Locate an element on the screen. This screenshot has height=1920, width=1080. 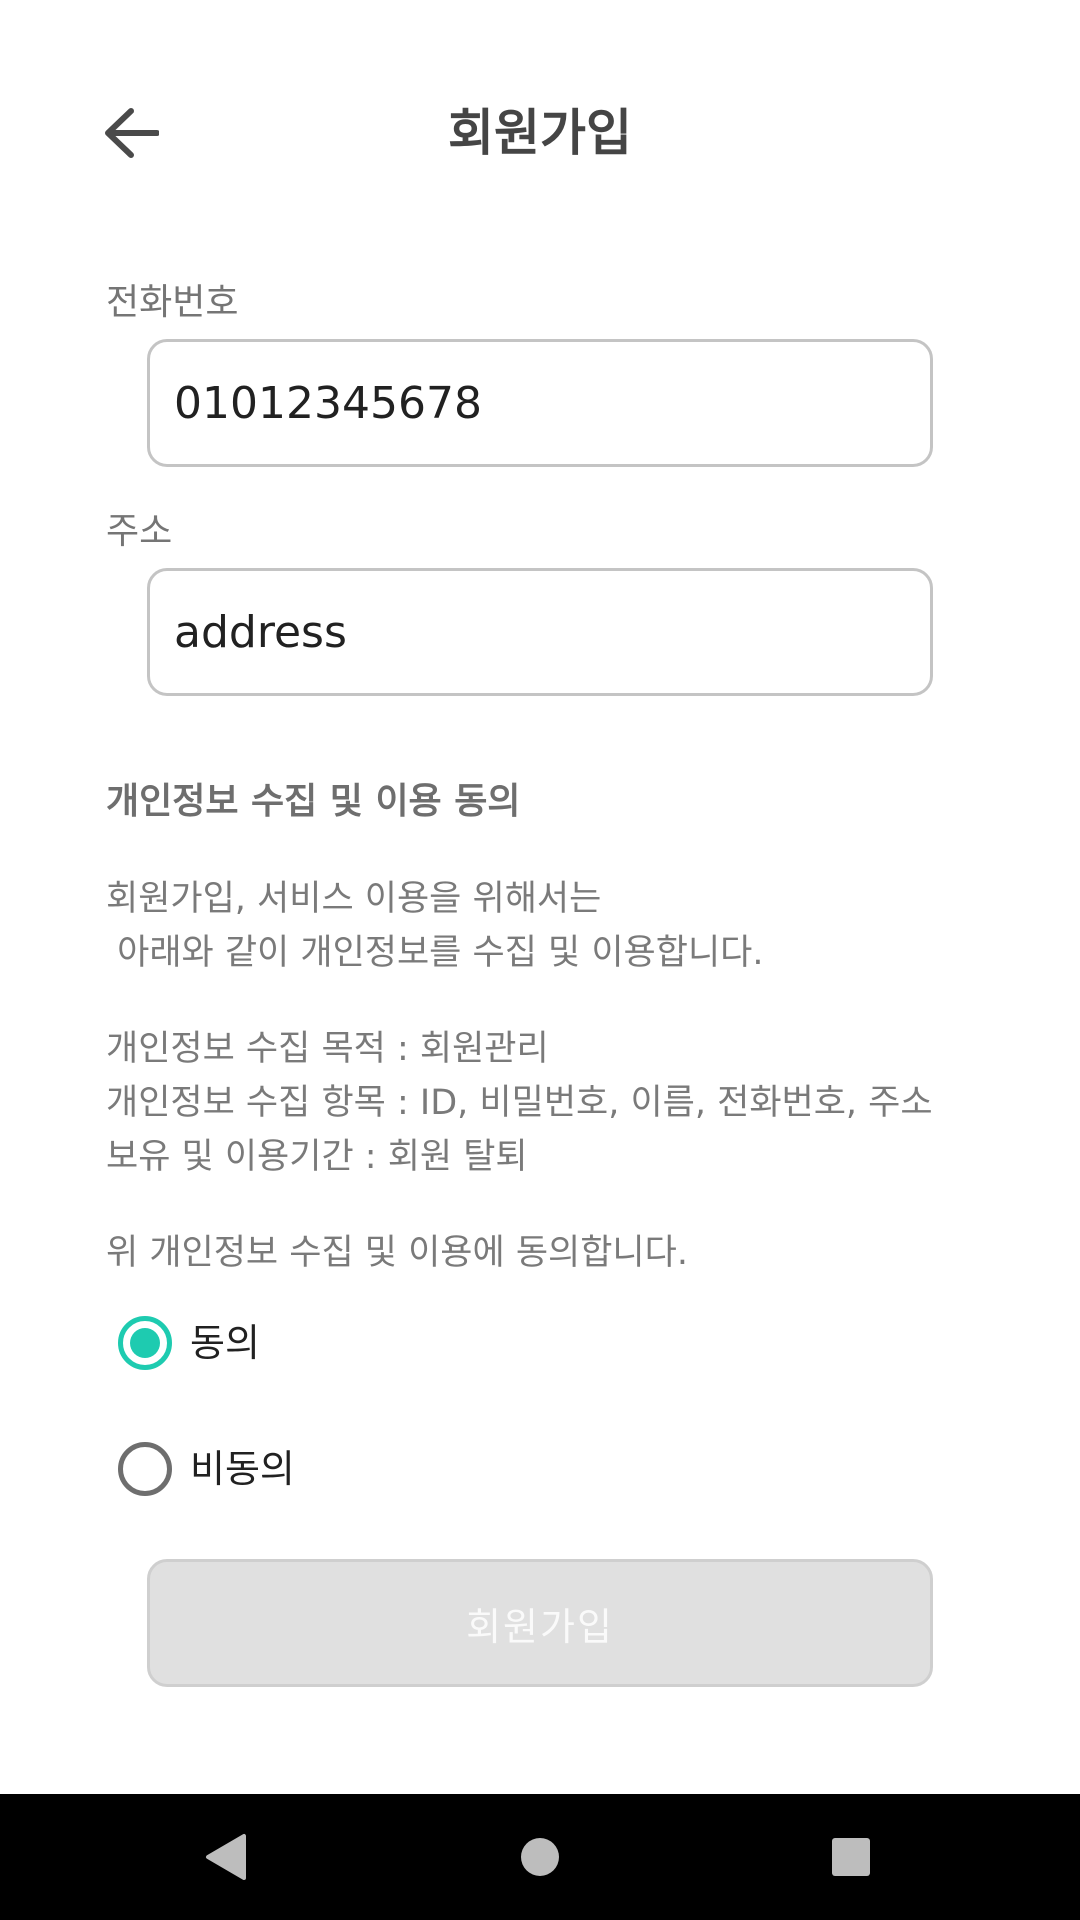
radio-dot is located at coordinates (145, 1343).